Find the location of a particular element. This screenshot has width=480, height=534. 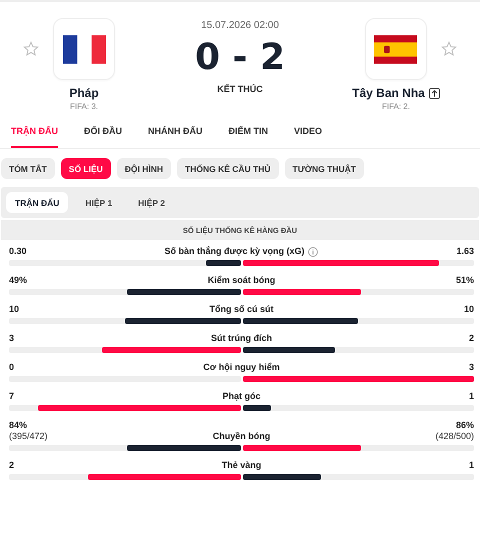

stat-value: 86% is located at coordinates (465, 425).